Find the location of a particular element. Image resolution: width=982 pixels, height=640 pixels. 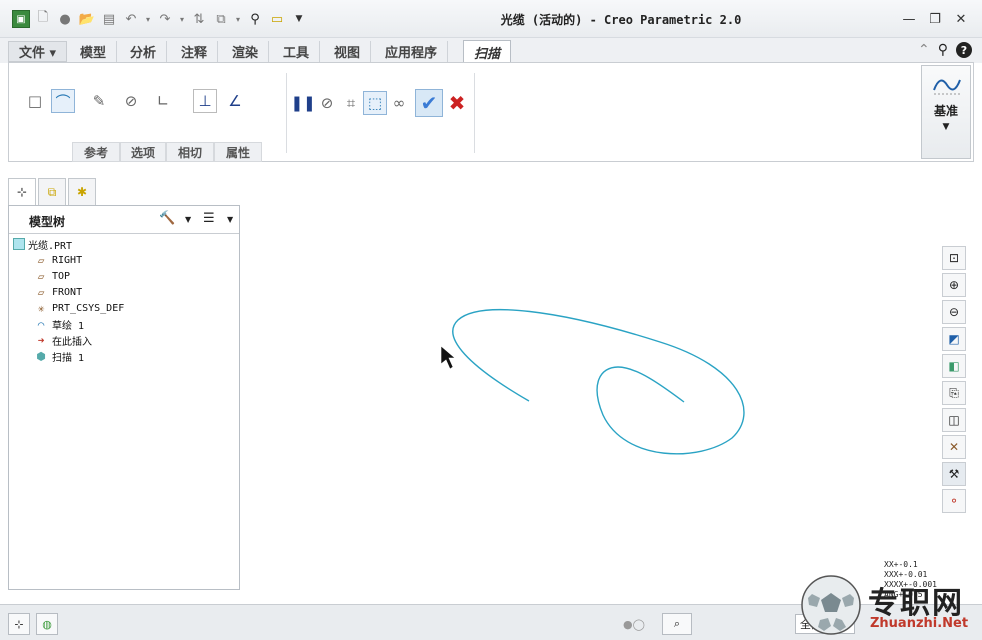

tab-model: 模型 is located at coordinates (94, 51).